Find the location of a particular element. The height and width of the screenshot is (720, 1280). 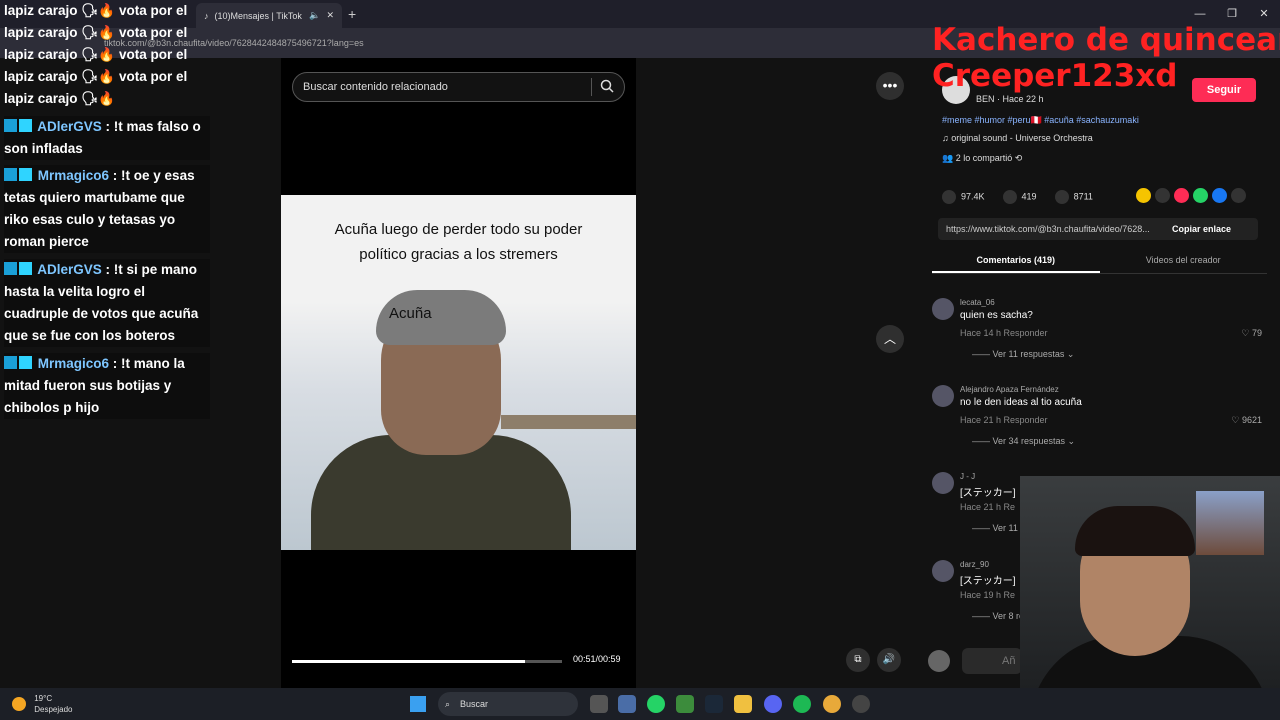

share-icon is located at coordinates (1238, 195).